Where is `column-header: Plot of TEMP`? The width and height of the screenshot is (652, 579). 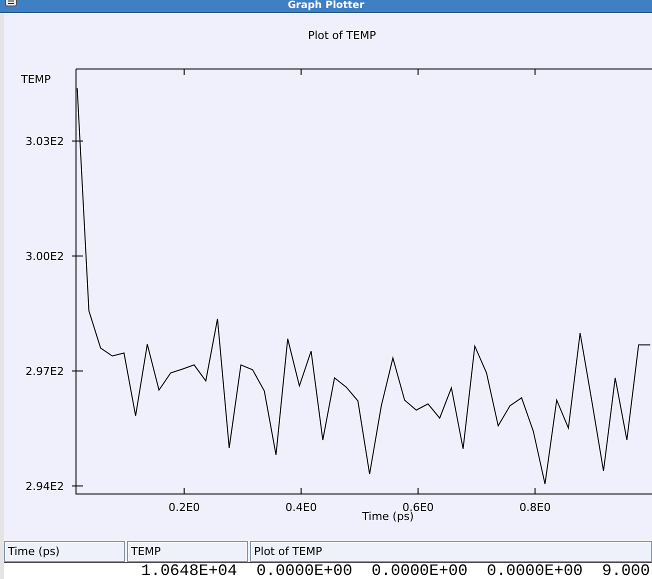
column-header: Plot of TEMP is located at coordinates (451, 551).